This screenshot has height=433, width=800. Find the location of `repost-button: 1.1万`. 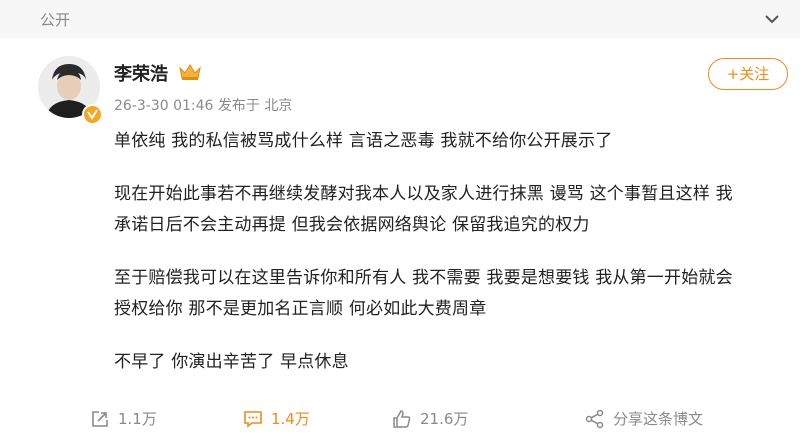

repost-button: 1.1万 is located at coordinates (123, 418).